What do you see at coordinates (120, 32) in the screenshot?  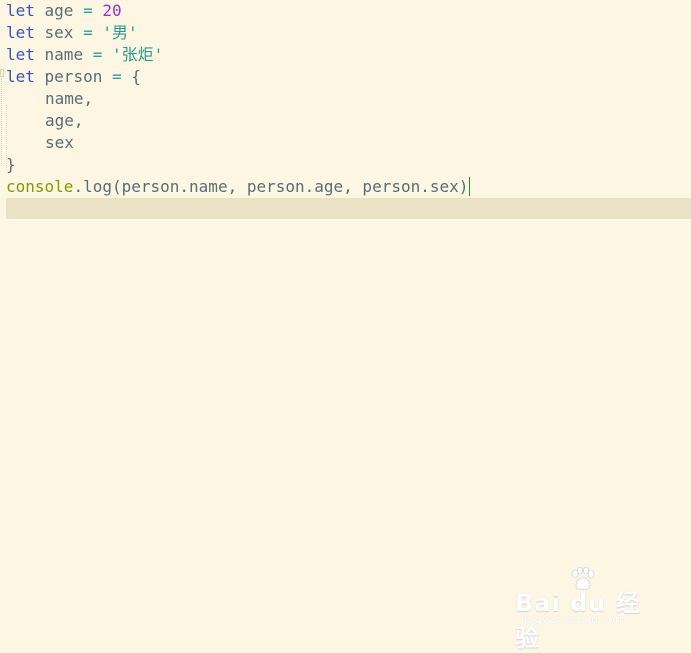 I see `code-token-str: '男'` at bounding box center [120, 32].